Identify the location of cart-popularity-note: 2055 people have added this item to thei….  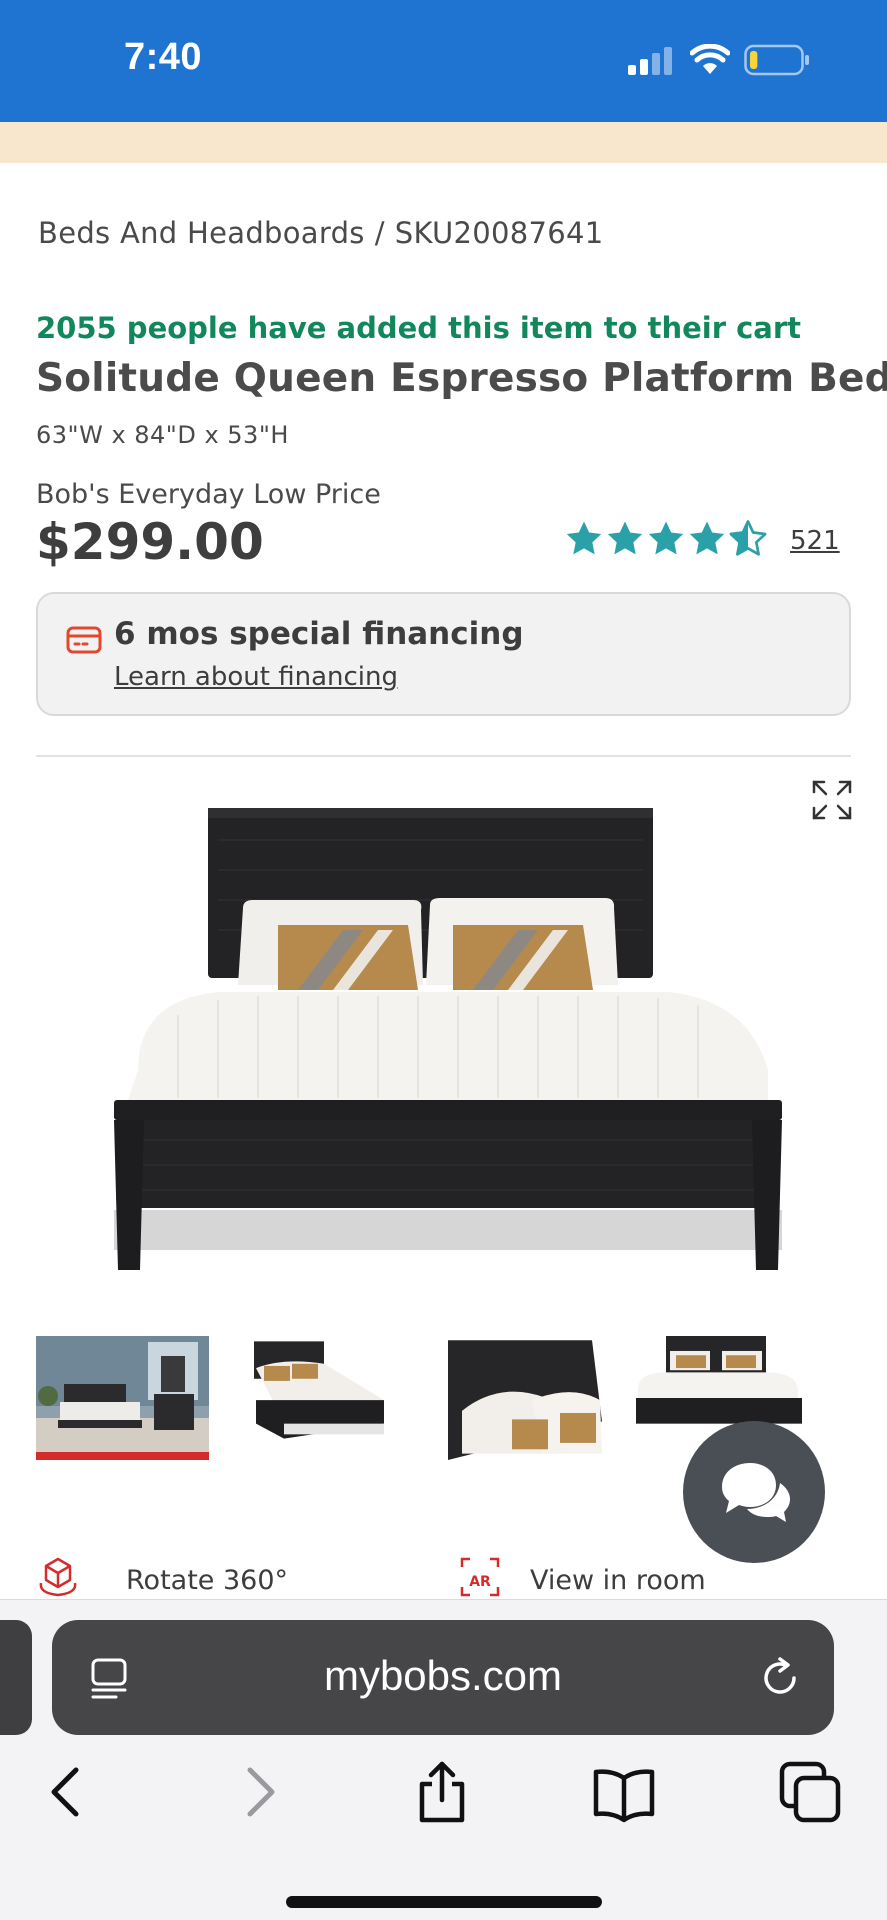
(419, 328).